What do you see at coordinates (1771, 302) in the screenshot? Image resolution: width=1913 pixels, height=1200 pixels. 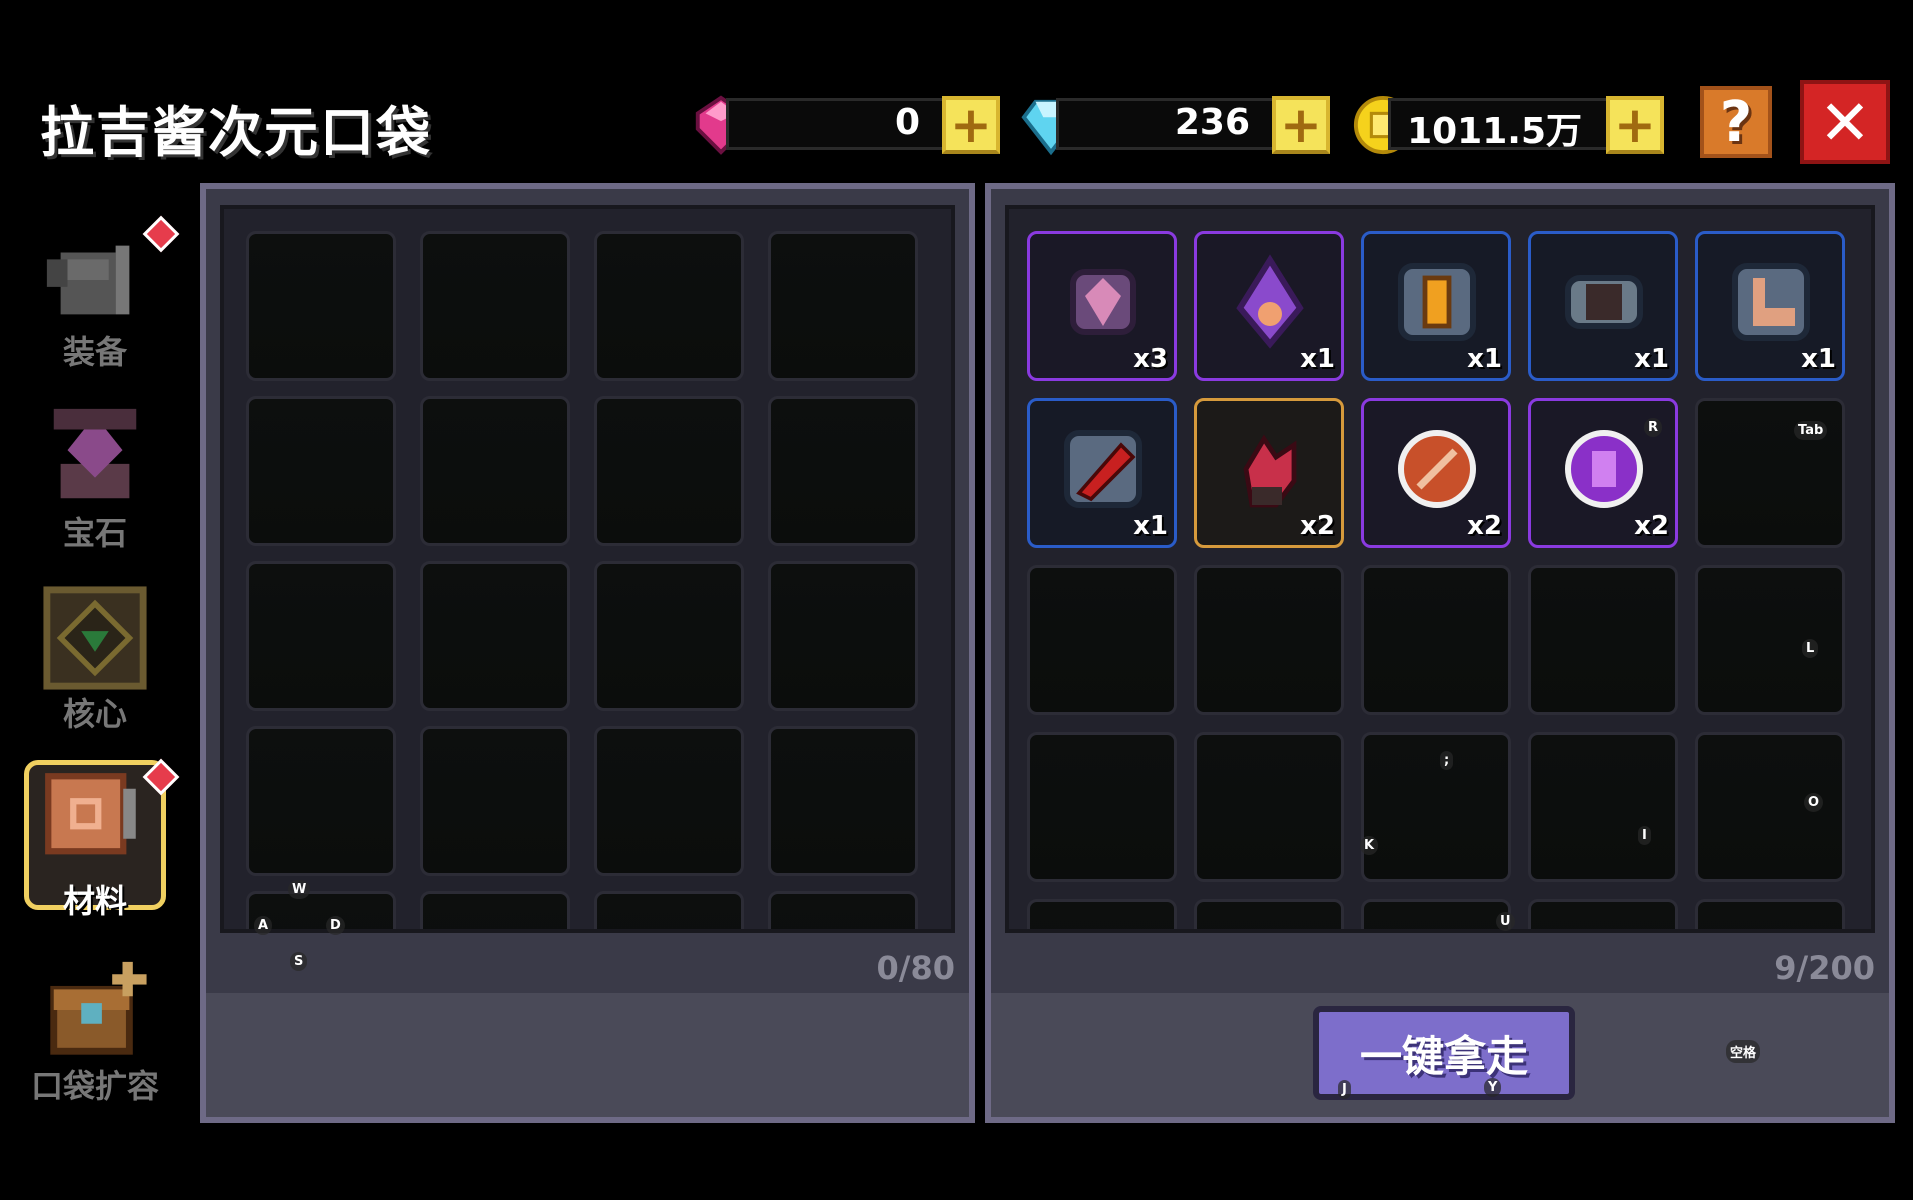 I see `boot-icon` at bounding box center [1771, 302].